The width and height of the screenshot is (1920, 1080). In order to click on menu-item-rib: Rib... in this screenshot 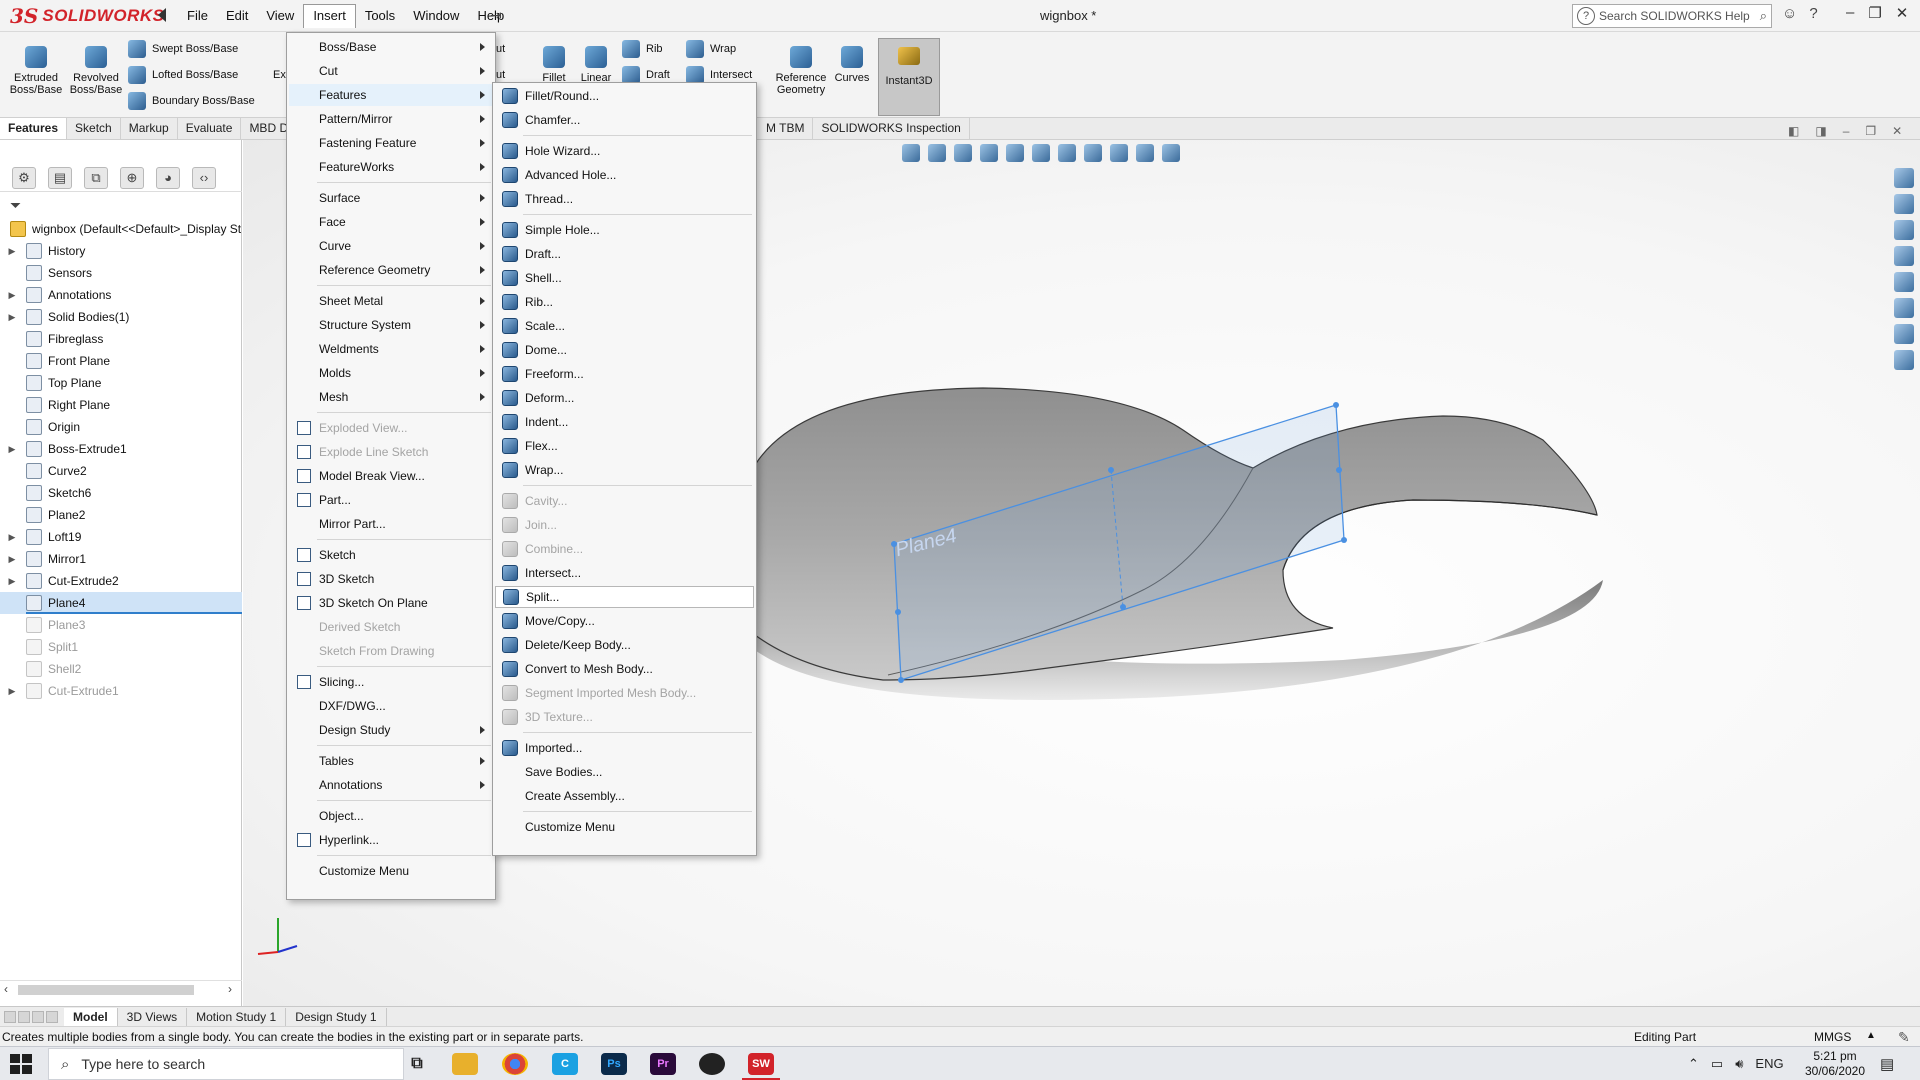, I will do `click(624, 302)`.